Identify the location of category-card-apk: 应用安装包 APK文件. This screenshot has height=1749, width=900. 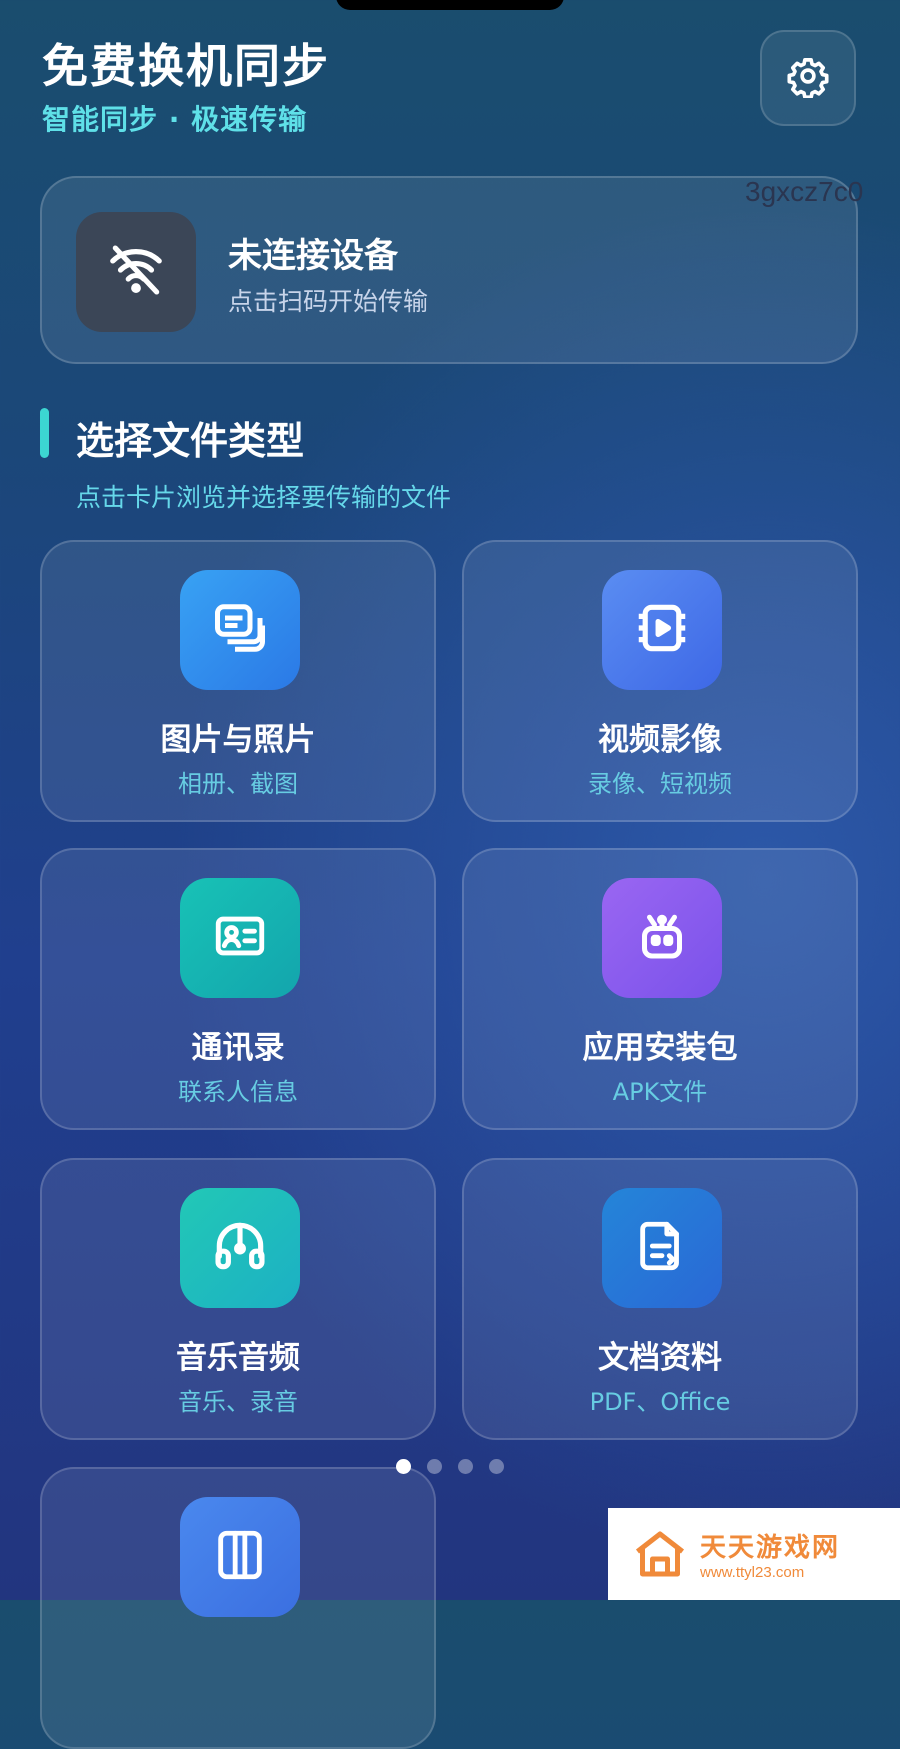
(660, 989).